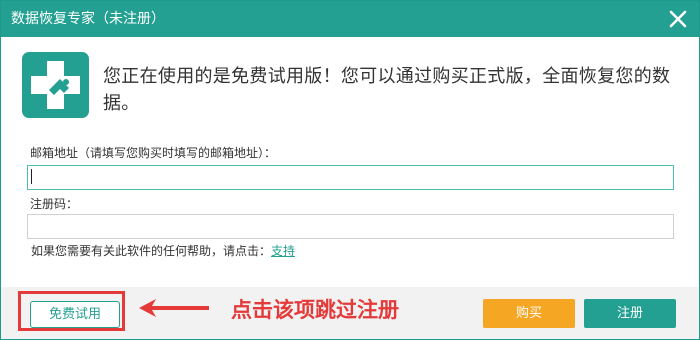 This screenshot has height=340, width=700. Describe the element at coordinates (153, 153) in the screenshot. I see `email-label: 邮箱地址（请填写您购买时填写的邮箱地址）：` at that location.